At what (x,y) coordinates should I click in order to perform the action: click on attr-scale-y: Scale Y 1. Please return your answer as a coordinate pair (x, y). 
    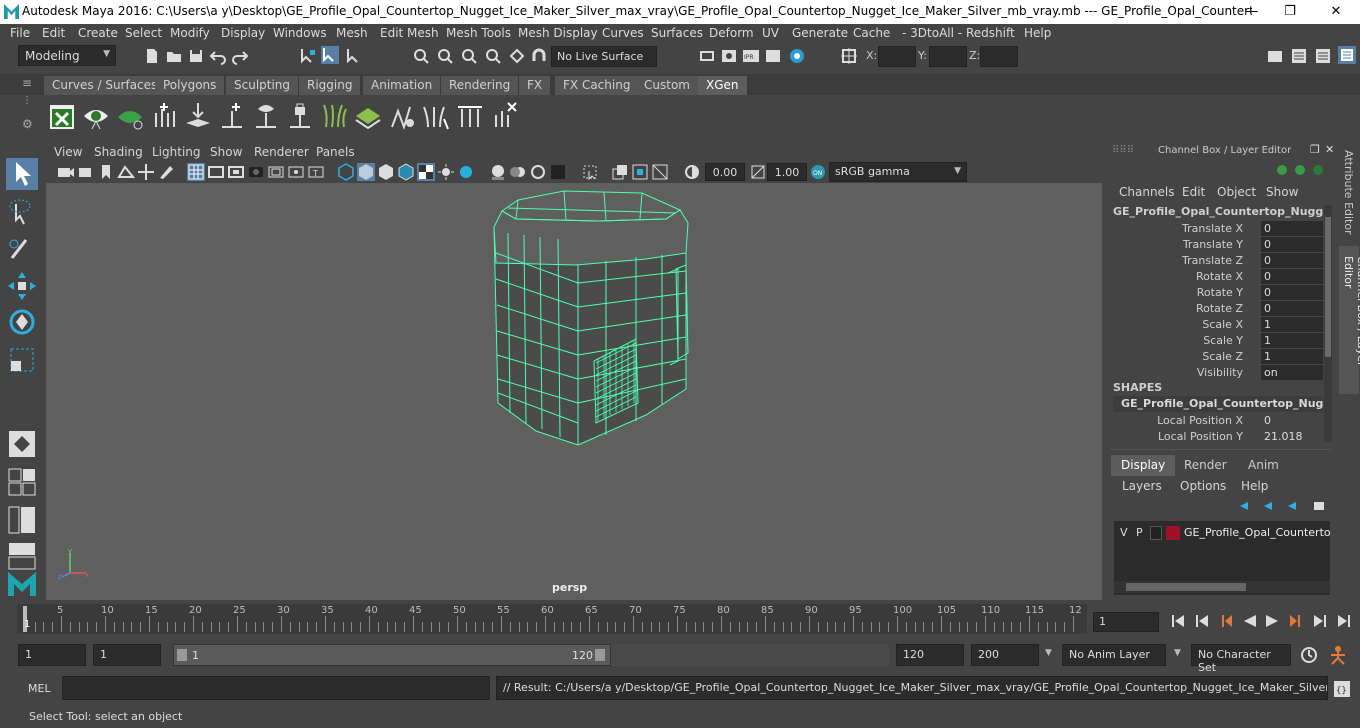
    Looking at the image, I should click on (1218, 341).